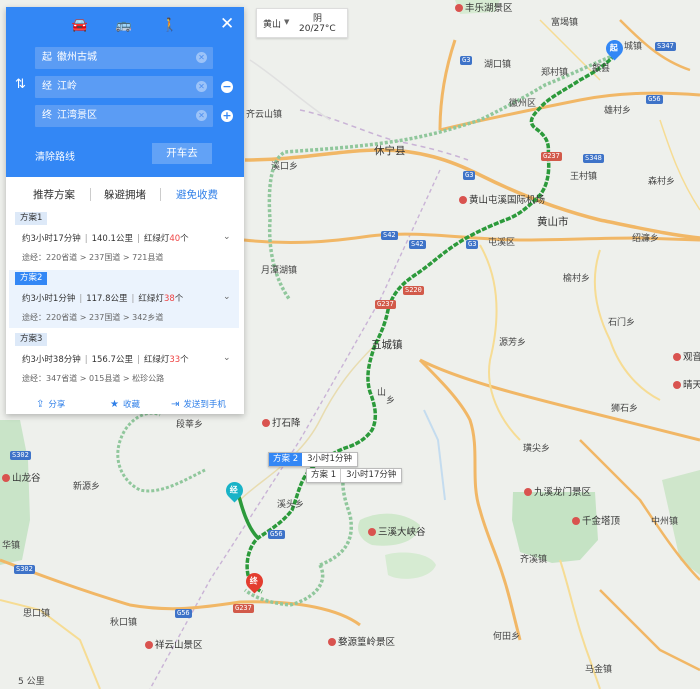  I want to click on callout-tag: 方案 2, so click(286, 459).